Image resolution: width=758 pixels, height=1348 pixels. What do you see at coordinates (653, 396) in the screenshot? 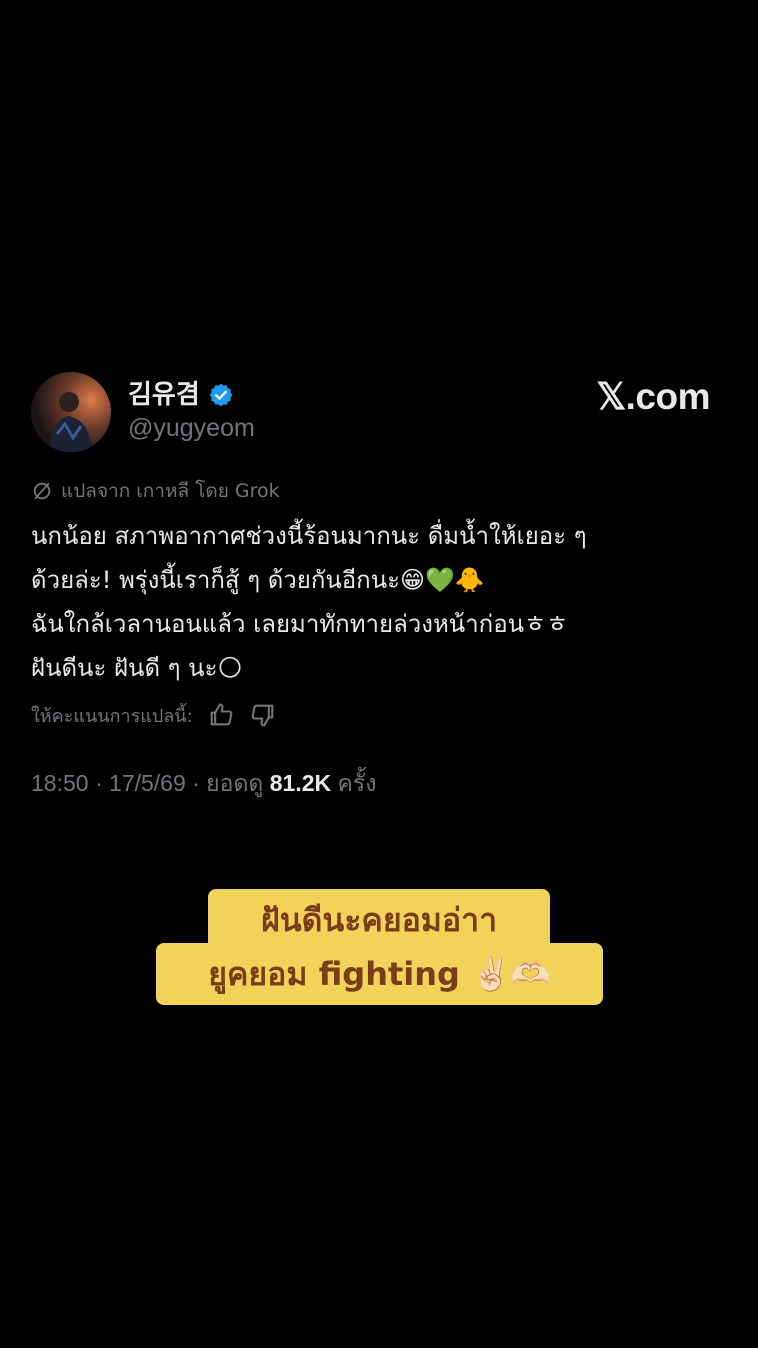
I see `x-logo: 𝕏.com` at bounding box center [653, 396].